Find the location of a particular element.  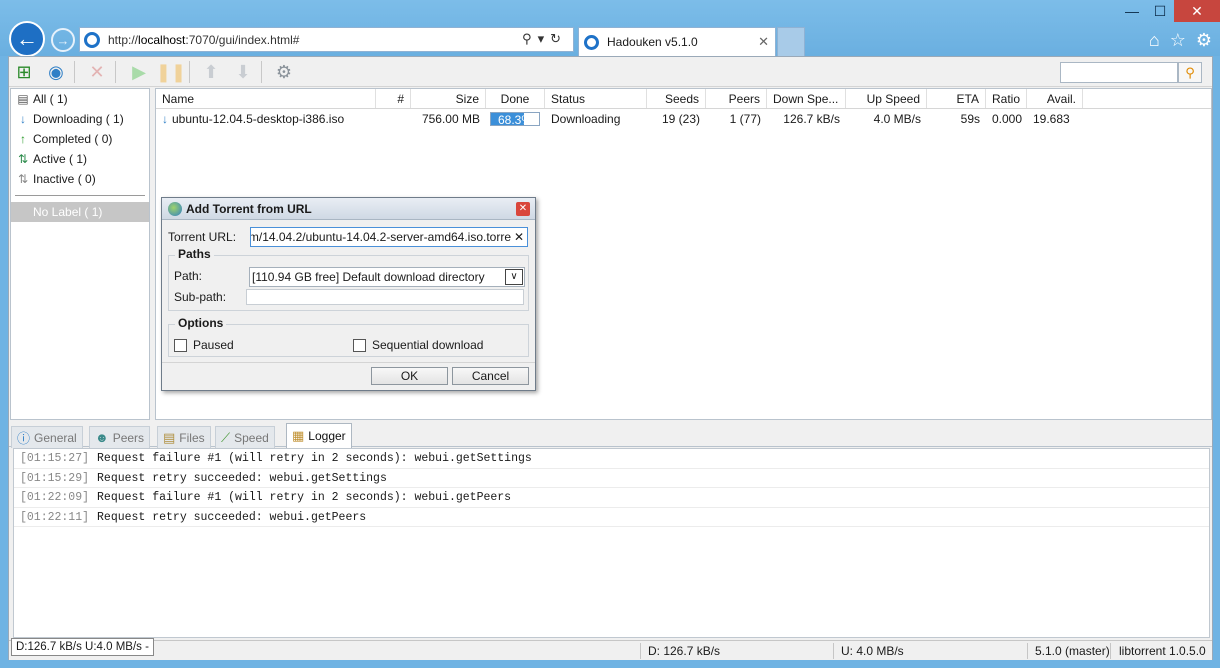

chevron-down-icon: ∨ is located at coordinates (514, 277).